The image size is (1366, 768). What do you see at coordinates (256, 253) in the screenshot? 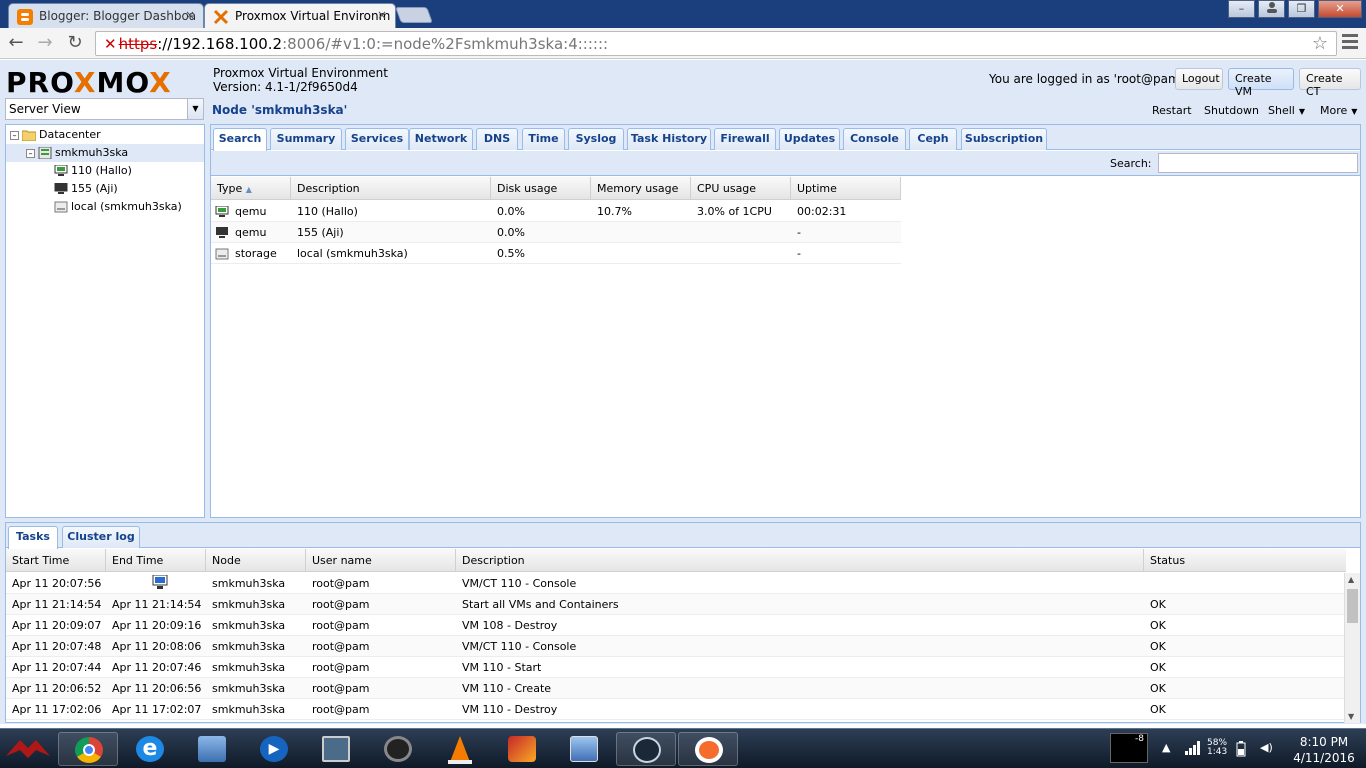
I see `cell-type: storage` at bounding box center [256, 253].